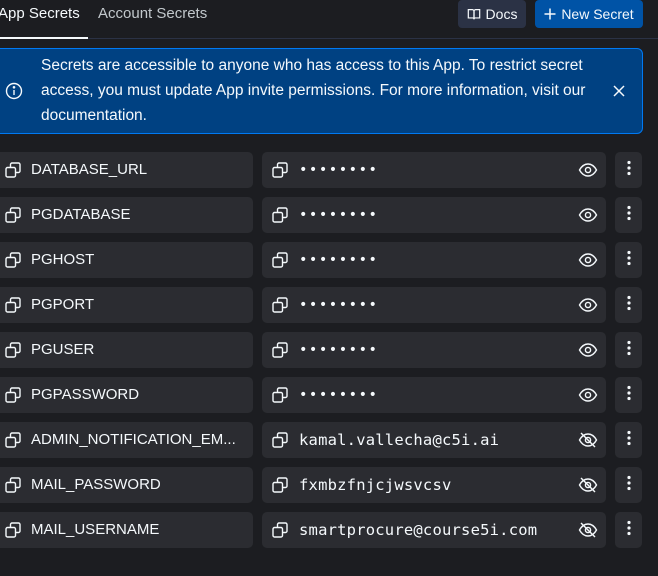  Describe the element at coordinates (89, 169) in the screenshot. I see `secret-key: DATABASE_URL` at that location.